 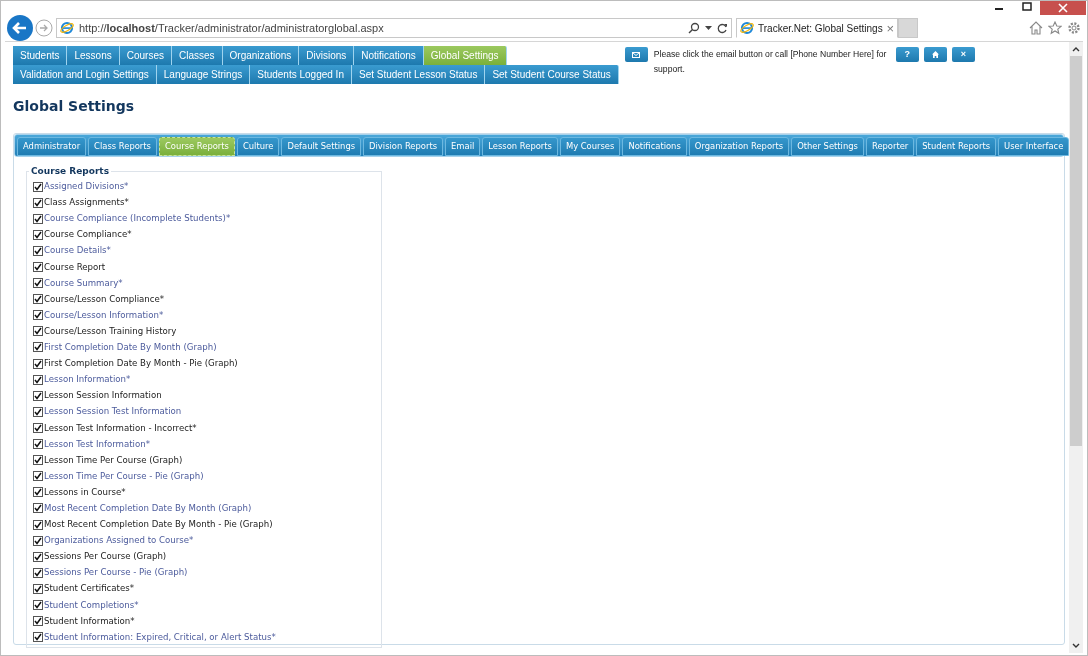 What do you see at coordinates (890, 28) in the screenshot?
I see `tab-close-button: ×` at bounding box center [890, 28].